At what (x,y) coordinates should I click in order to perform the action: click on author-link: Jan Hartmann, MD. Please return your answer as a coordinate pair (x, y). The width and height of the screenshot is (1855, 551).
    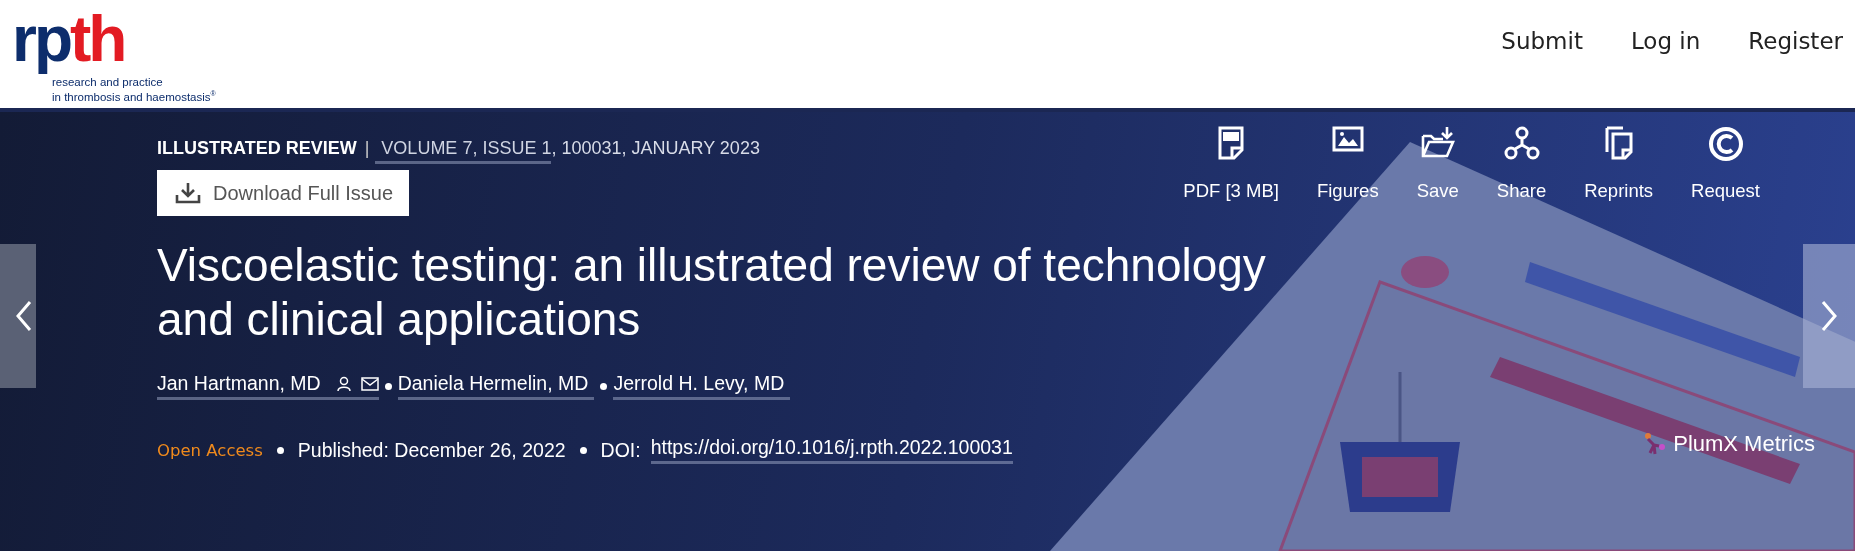
    Looking at the image, I should click on (239, 383).